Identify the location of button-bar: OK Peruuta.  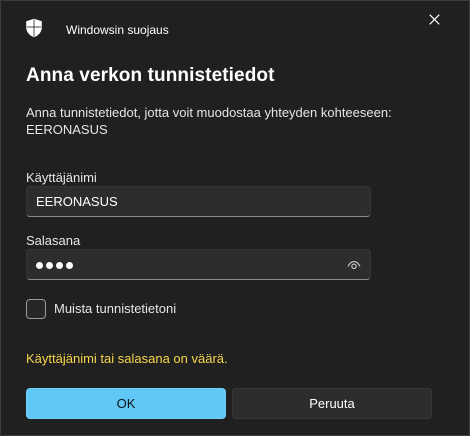
(235, 407).